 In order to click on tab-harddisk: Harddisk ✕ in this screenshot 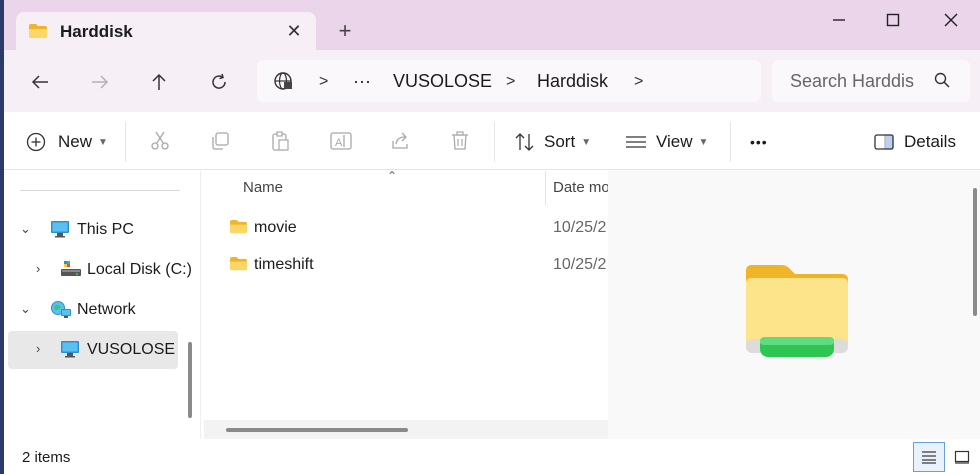, I will do `click(166, 31)`.